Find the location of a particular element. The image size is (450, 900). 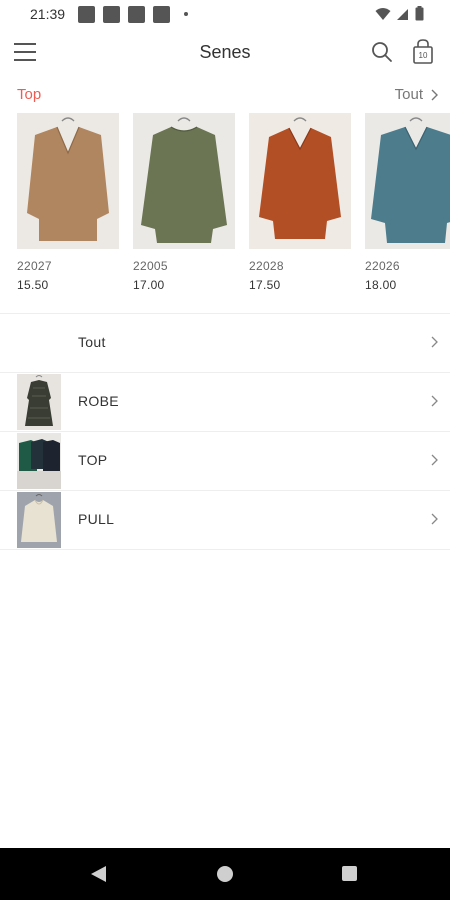

category-row-all: Tout is located at coordinates (225, 343).